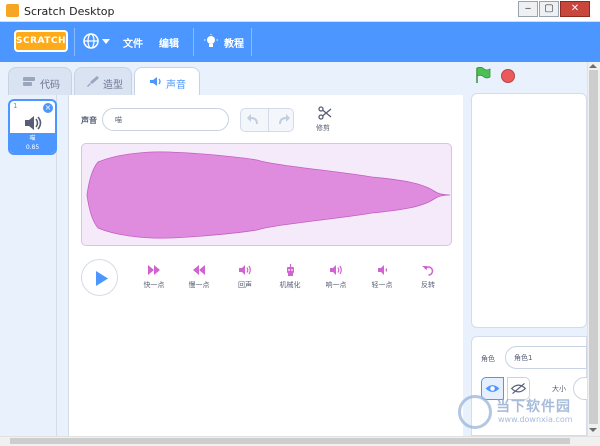  What do you see at coordinates (290, 285) in the screenshot?
I see `effect-robot-label: 机械化` at bounding box center [290, 285].